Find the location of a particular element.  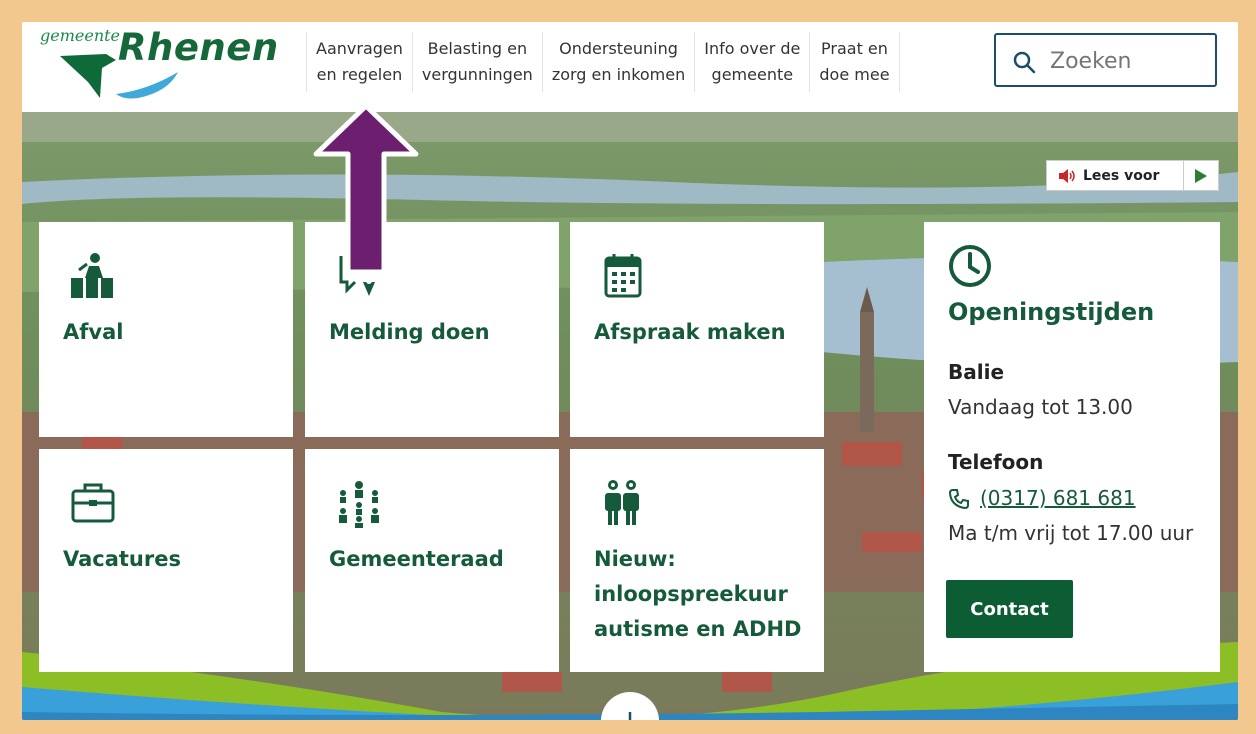

gemeente-rhenen-logo: gemeente Rhenen is located at coordinates (161, 66).